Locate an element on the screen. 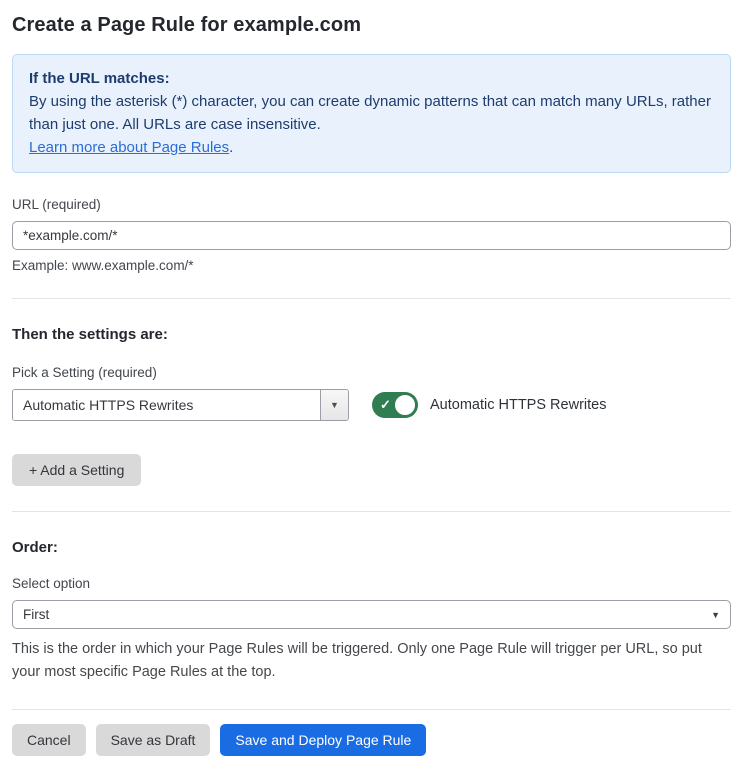  https-rewrites-toggle: ✓ is located at coordinates (395, 405).